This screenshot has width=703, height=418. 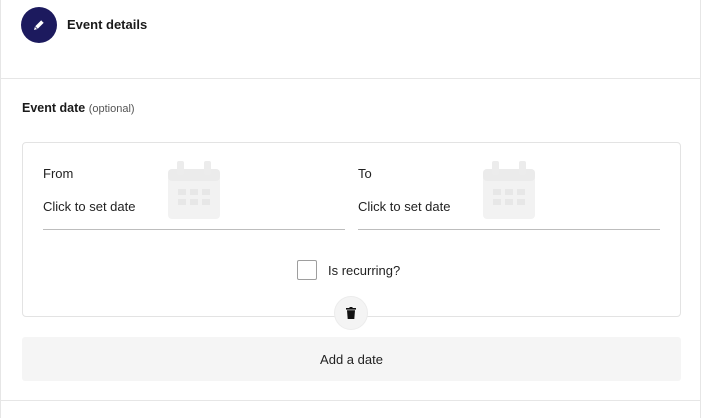 I want to click on recurring-option: Is recurring?, so click(x=348, y=270).